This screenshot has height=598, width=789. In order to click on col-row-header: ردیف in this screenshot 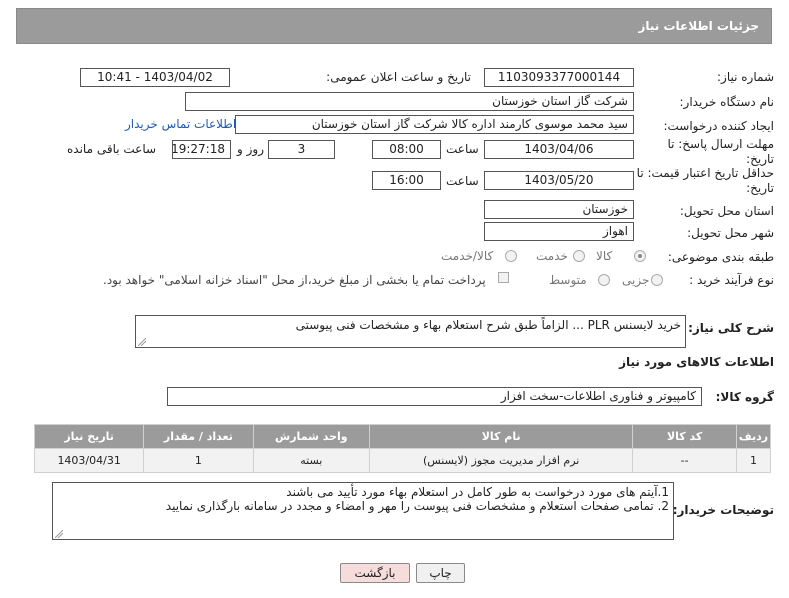, I will do `click(753, 436)`.